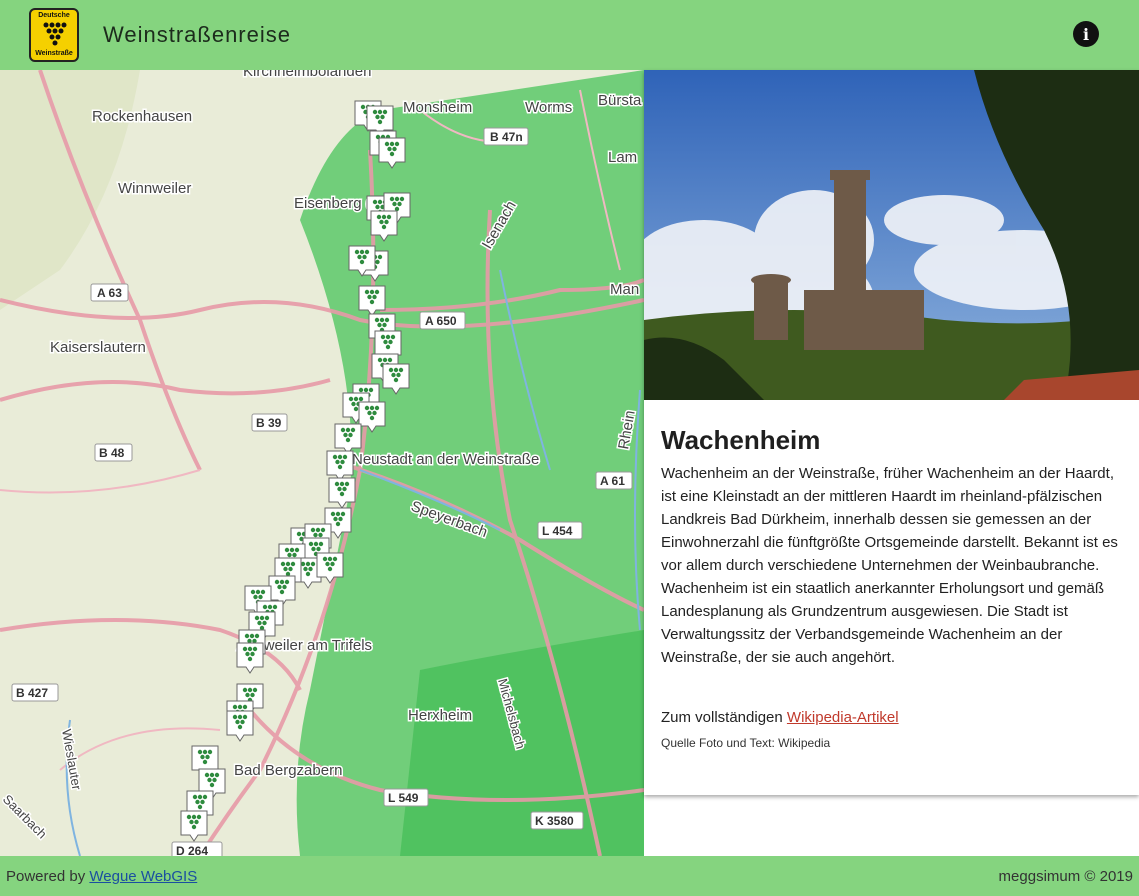  Describe the element at coordinates (554, 821) in the screenshot. I see `svg-text: K 3580` at that location.